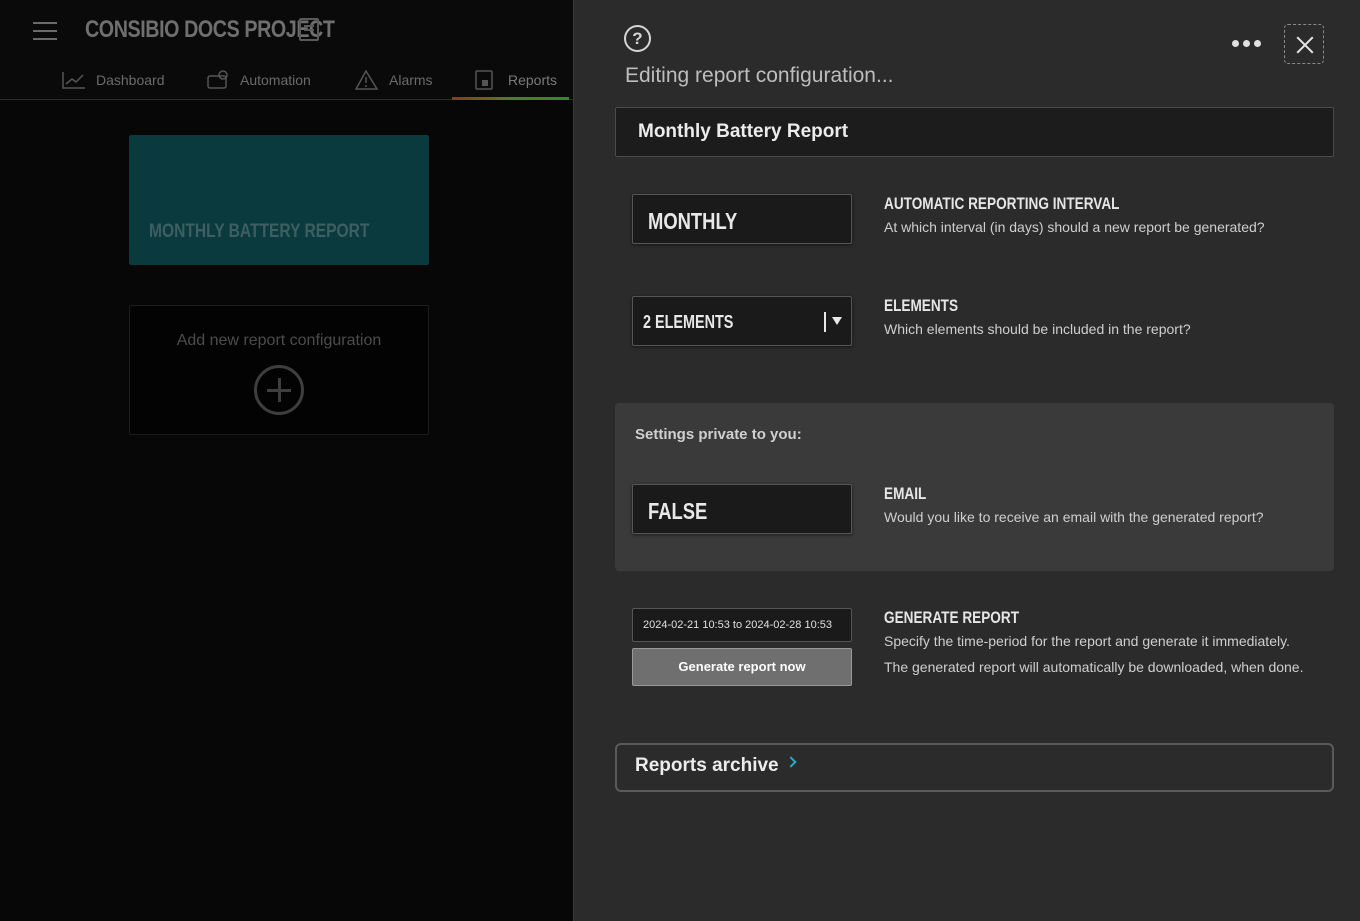 The height and width of the screenshot is (921, 1360). What do you see at coordinates (74, 80) in the screenshot?
I see `chart-line-icon` at bounding box center [74, 80].